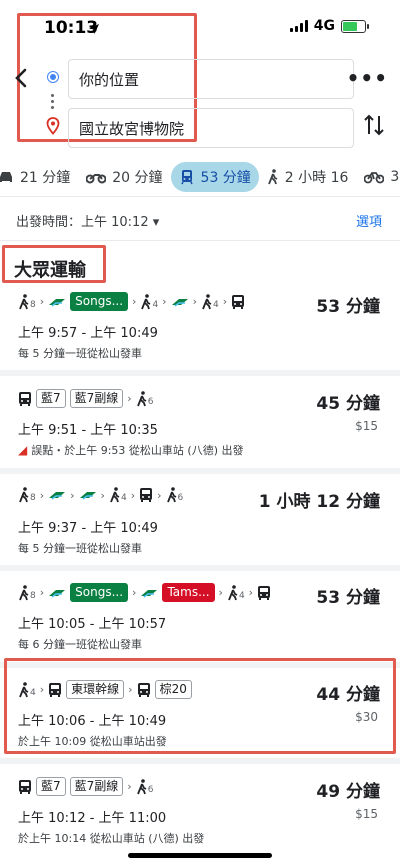  Describe the element at coordinates (200, 855) in the screenshot. I see `home-indicator` at that location.